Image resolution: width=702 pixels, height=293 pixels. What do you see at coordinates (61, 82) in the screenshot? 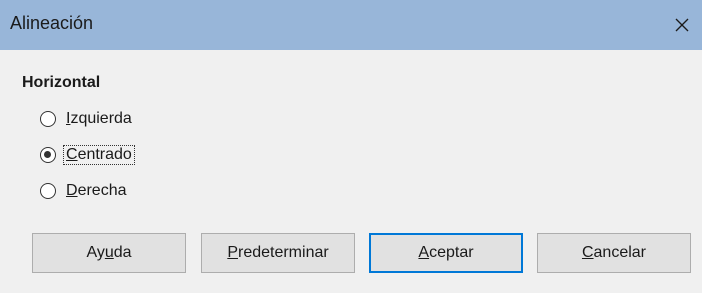
I see `horizontal-section-label: Horizontal` at bounding box center [61, 82].